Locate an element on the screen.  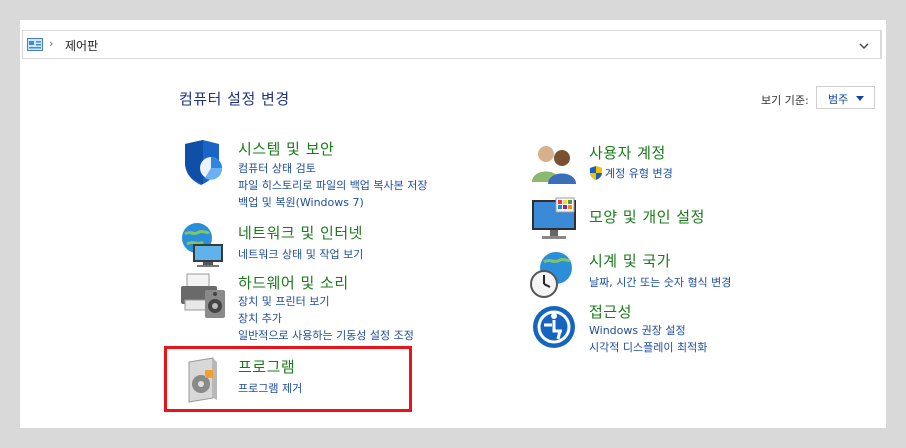
system-security-link: 시스템 및 보안 is located at coordinates (286, 148).